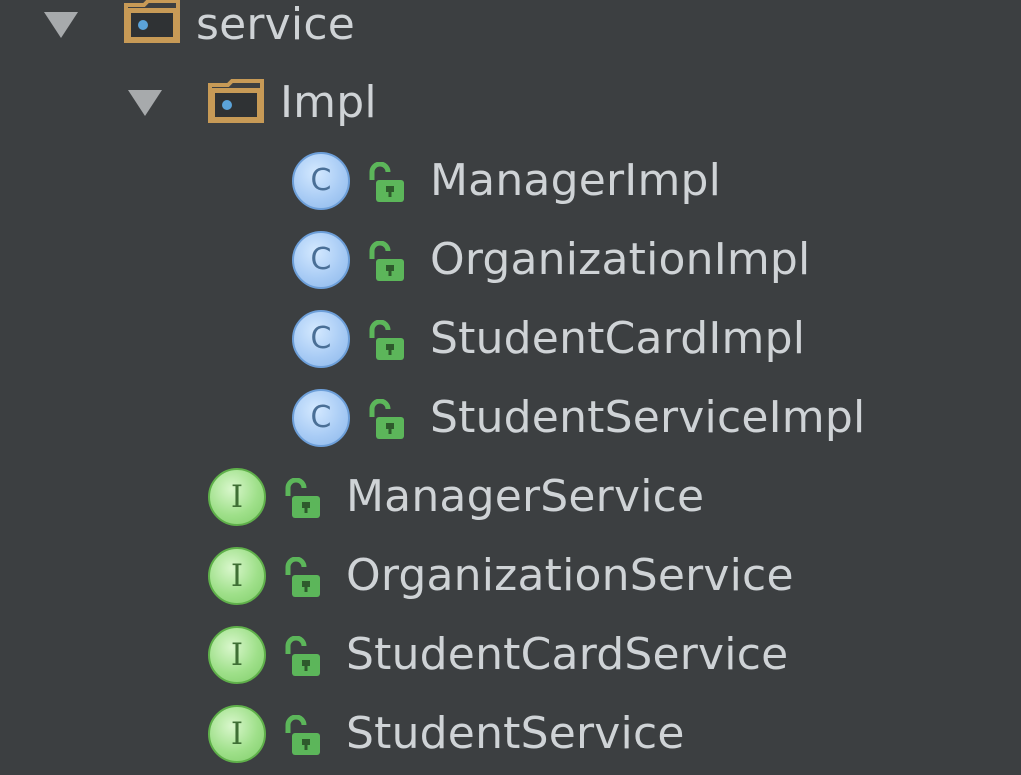 This screenshot has height=775, width=1021. What do you see at coordinates (328, 102) in the screenshot?
I see `tree-node-label: Impl` at bounding box center [328, 102].